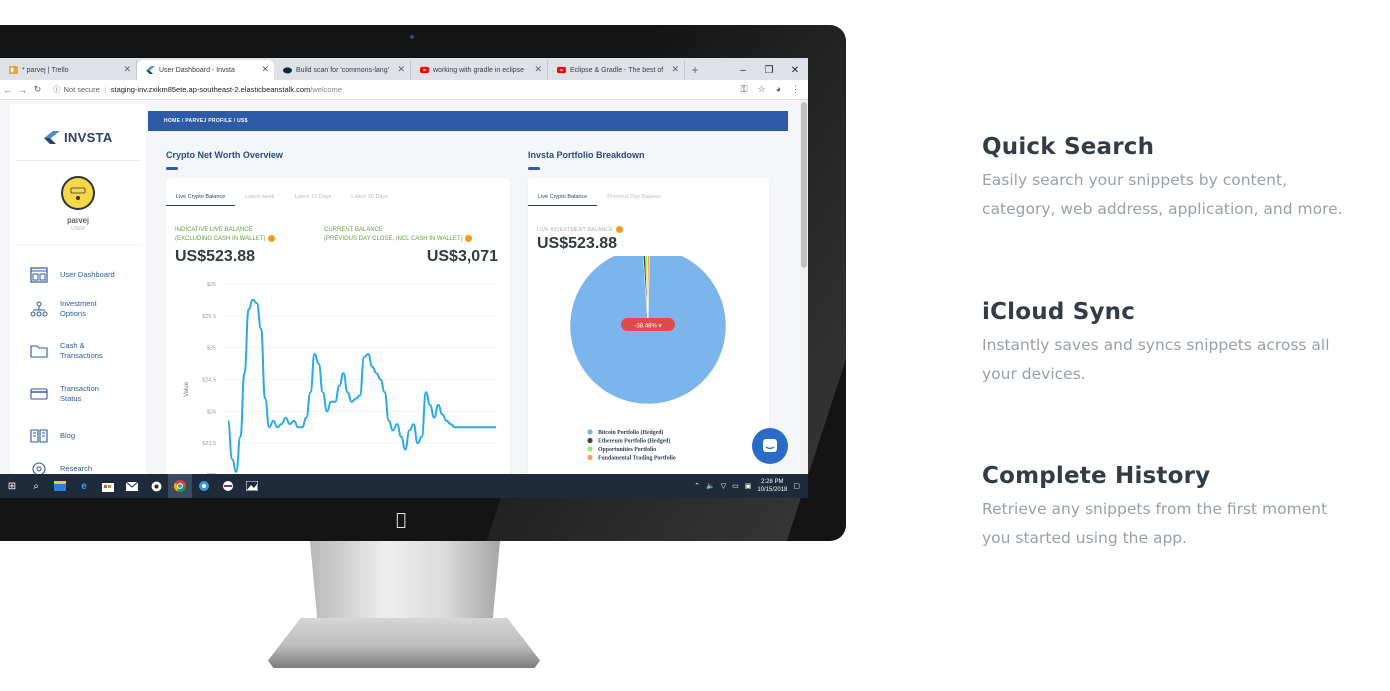 Image resolution: width=1390 pixels, height=691 pixels. I want to click on legend-label: Bitcoin Portfolio (Hedged), so click(630, 432).